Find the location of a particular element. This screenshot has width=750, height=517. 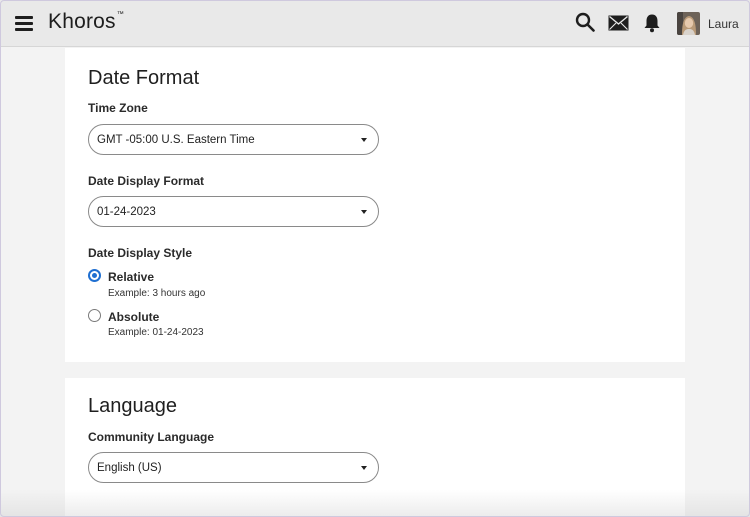

community-language-select: English (US) is located at coordinates (233, 467).